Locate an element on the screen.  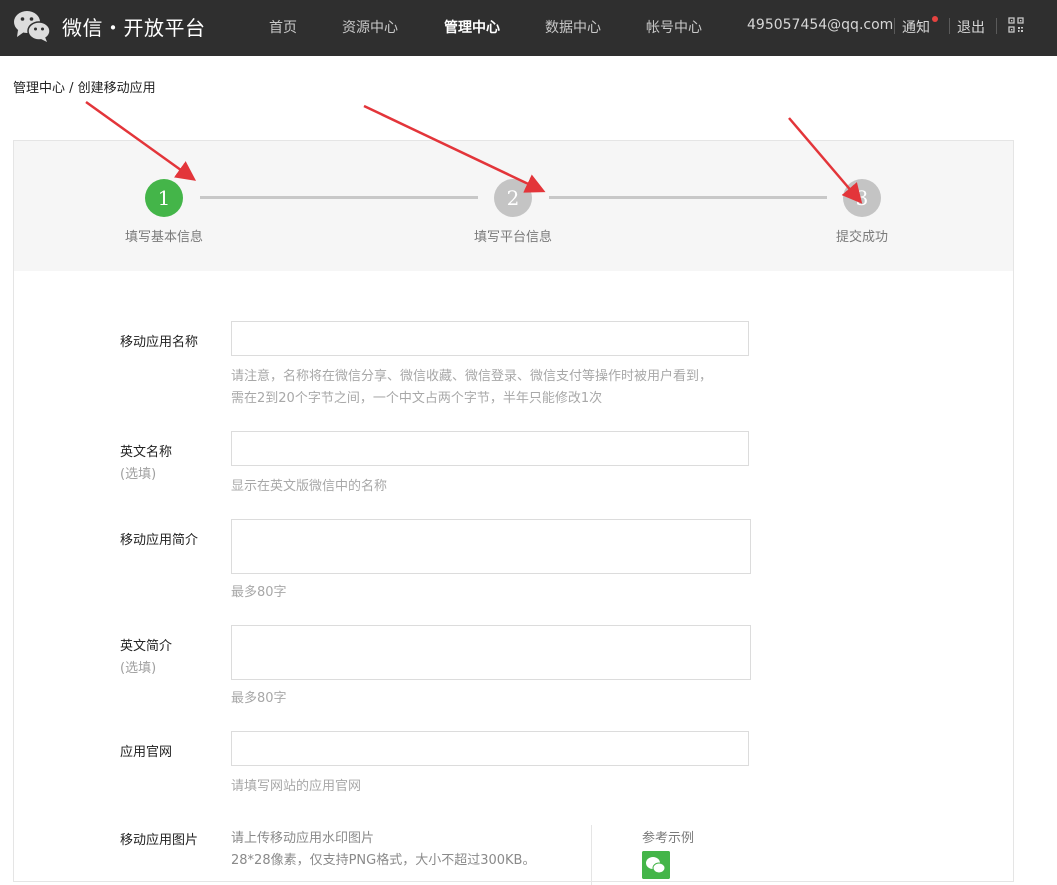
app-image-label: 移动应用图片 is located at coordinates (159, 840).